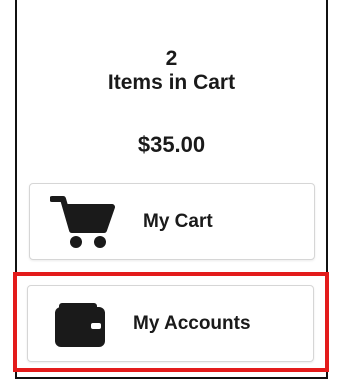 The width and height of the screenshot is (340, 379). I want to click on cart-item-label: Items in Cart, so click(171, 82).